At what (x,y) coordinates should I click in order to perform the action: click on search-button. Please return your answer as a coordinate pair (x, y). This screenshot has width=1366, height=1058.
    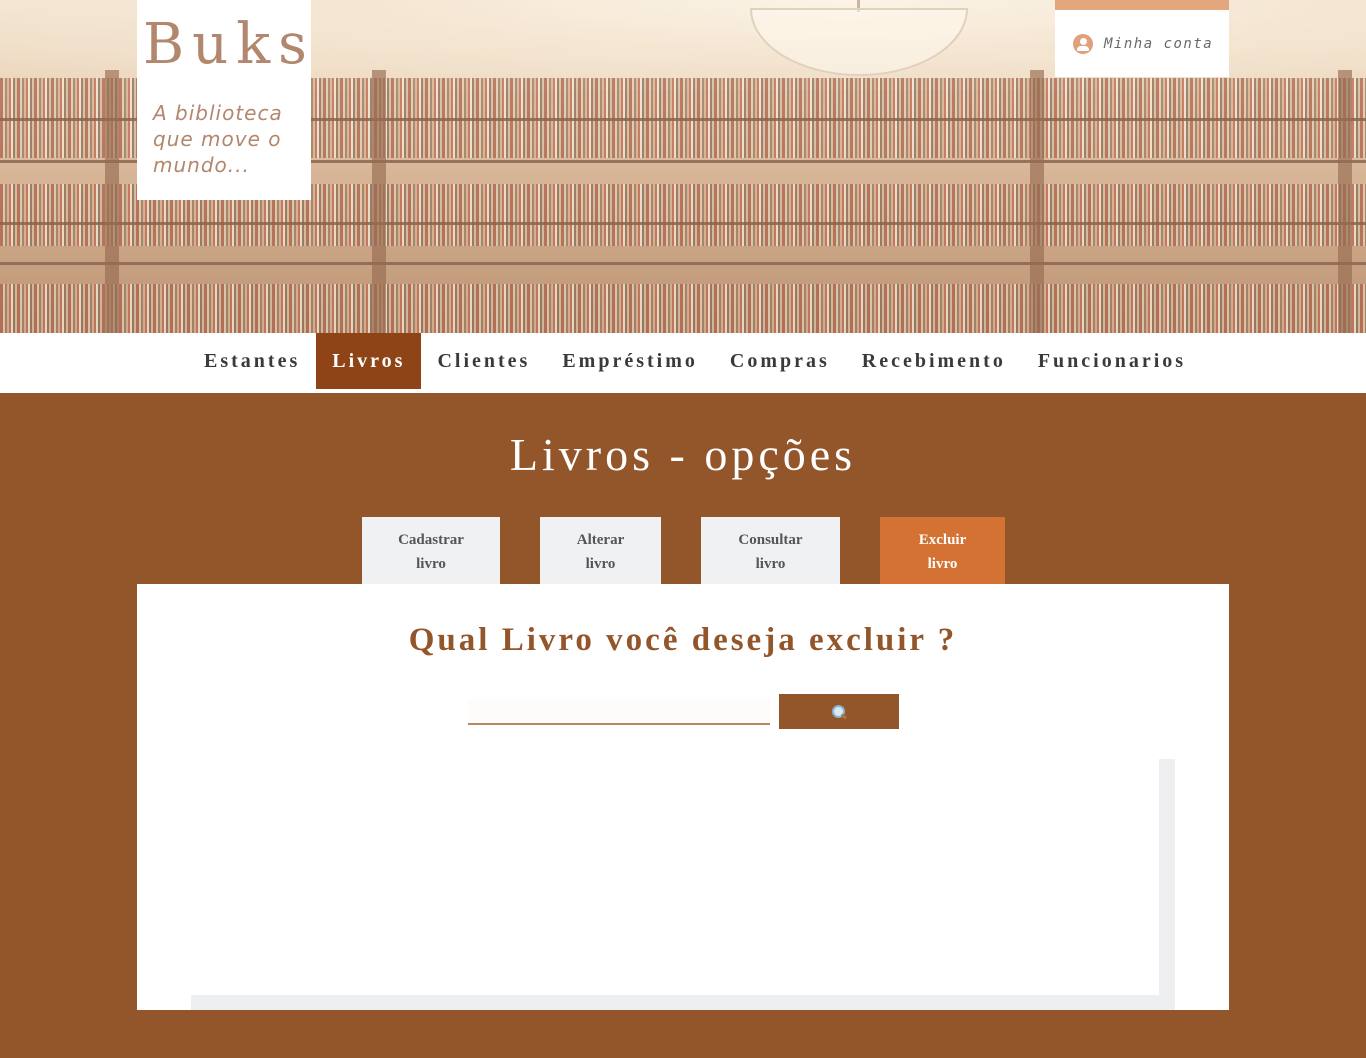
    Looking at the image, I should click on (839, 711).